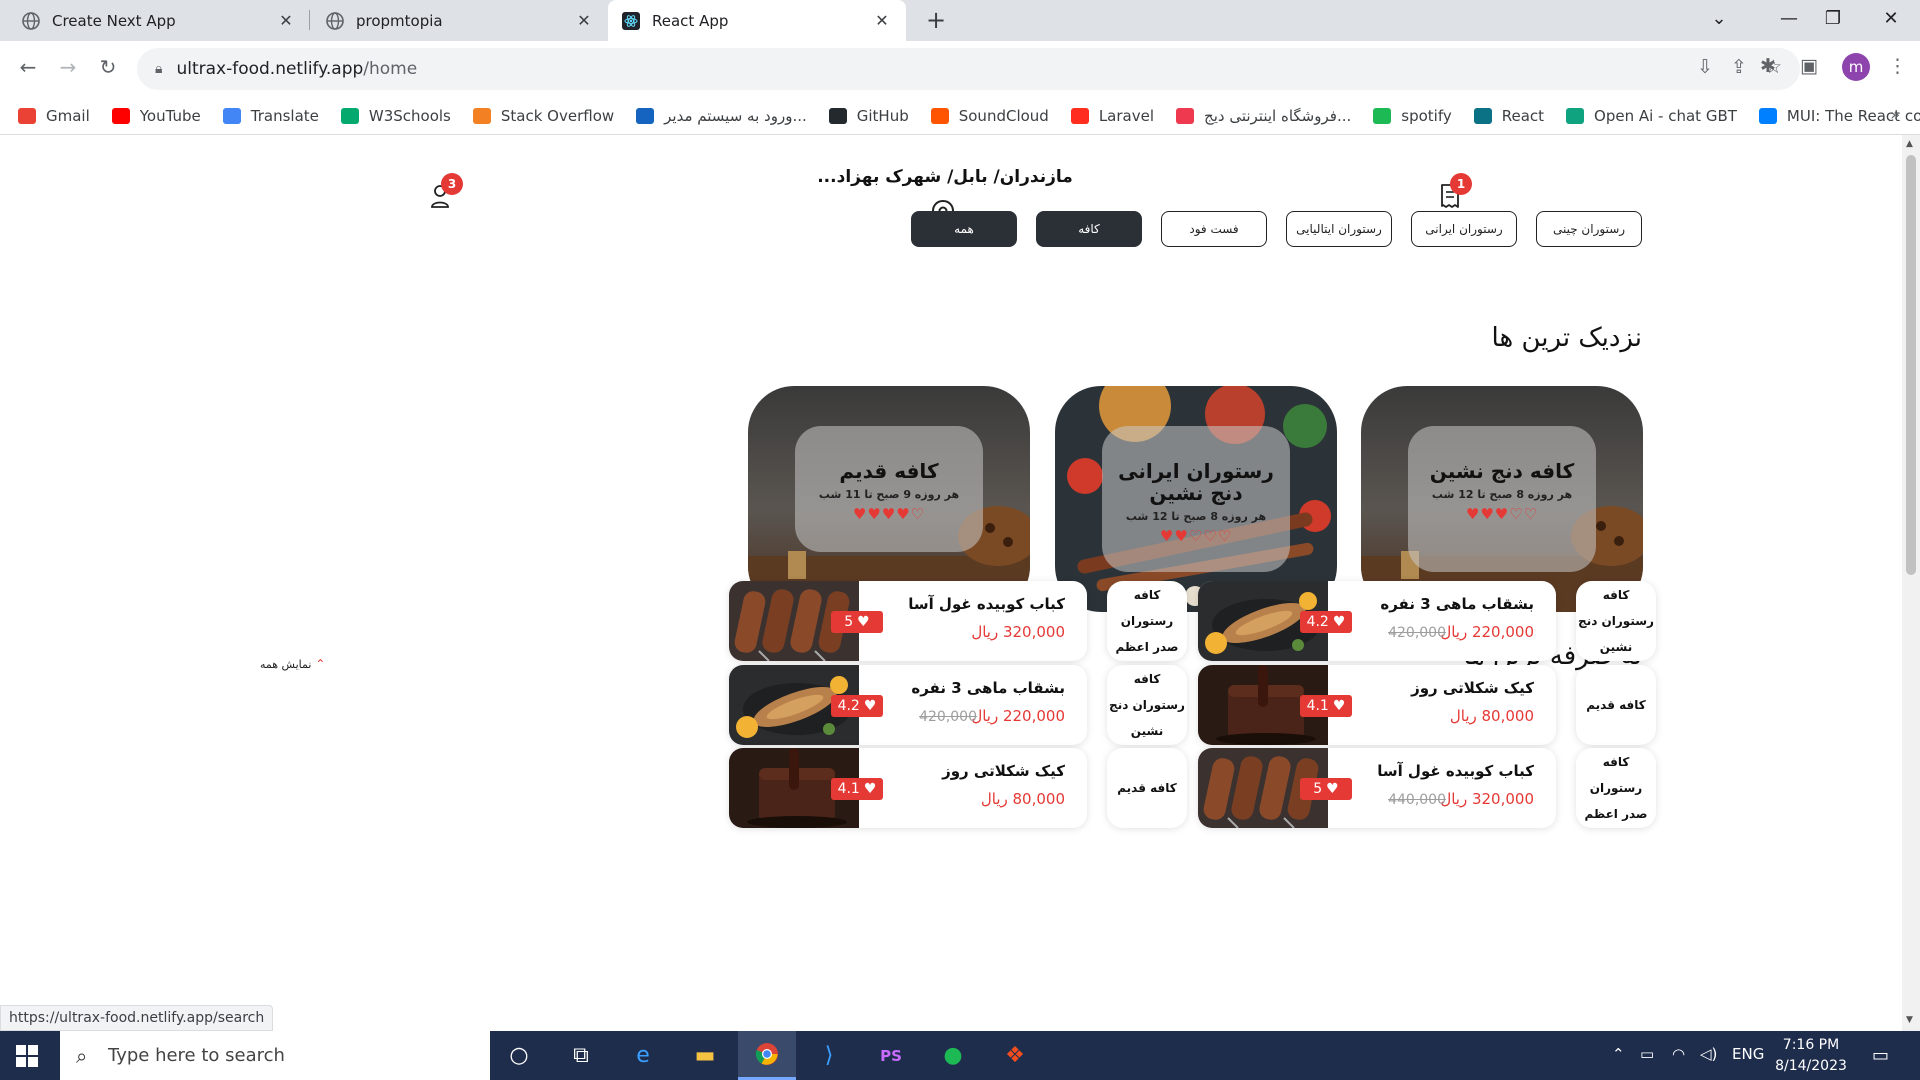 This screenshot has height=1080, width=1920. I want to click on bookmark-item: Translate, so click(270, 116).